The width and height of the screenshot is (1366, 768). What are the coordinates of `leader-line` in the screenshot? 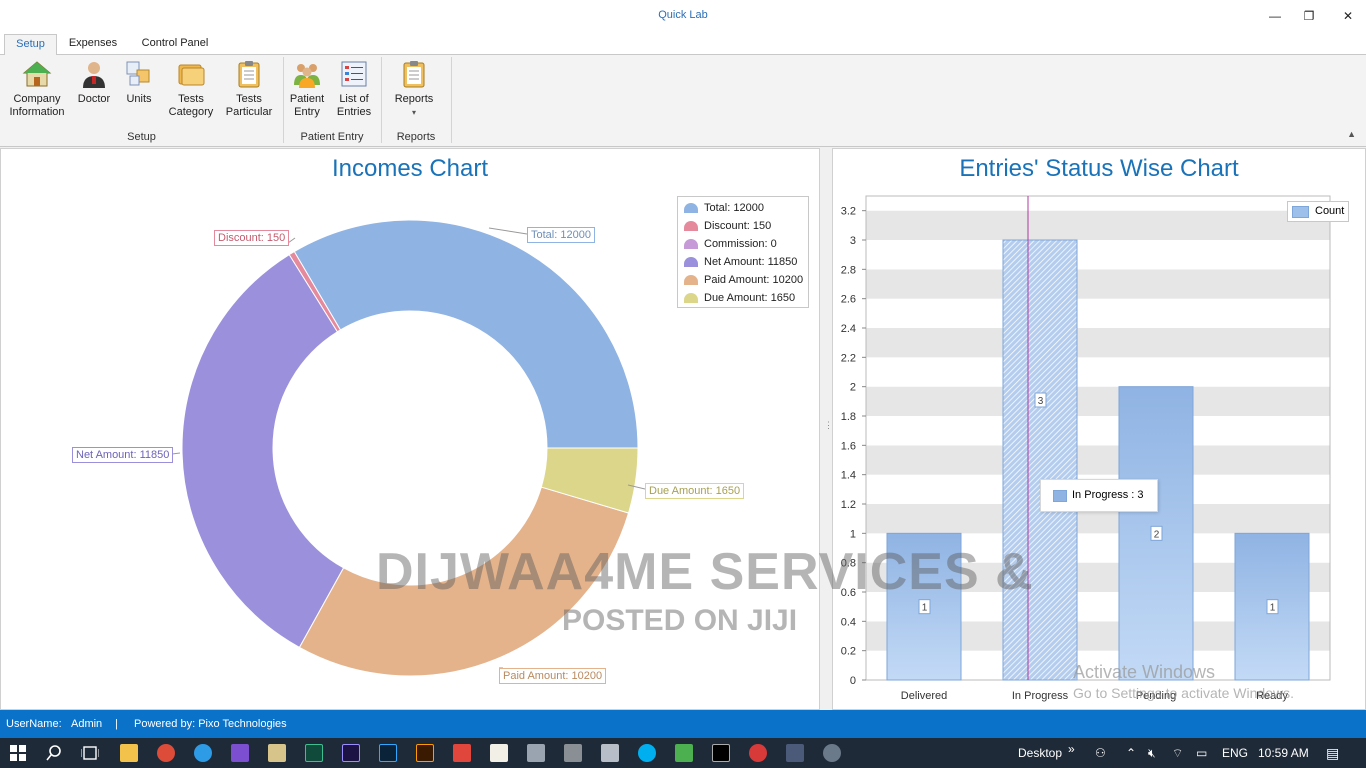 It's located at (508, 231).